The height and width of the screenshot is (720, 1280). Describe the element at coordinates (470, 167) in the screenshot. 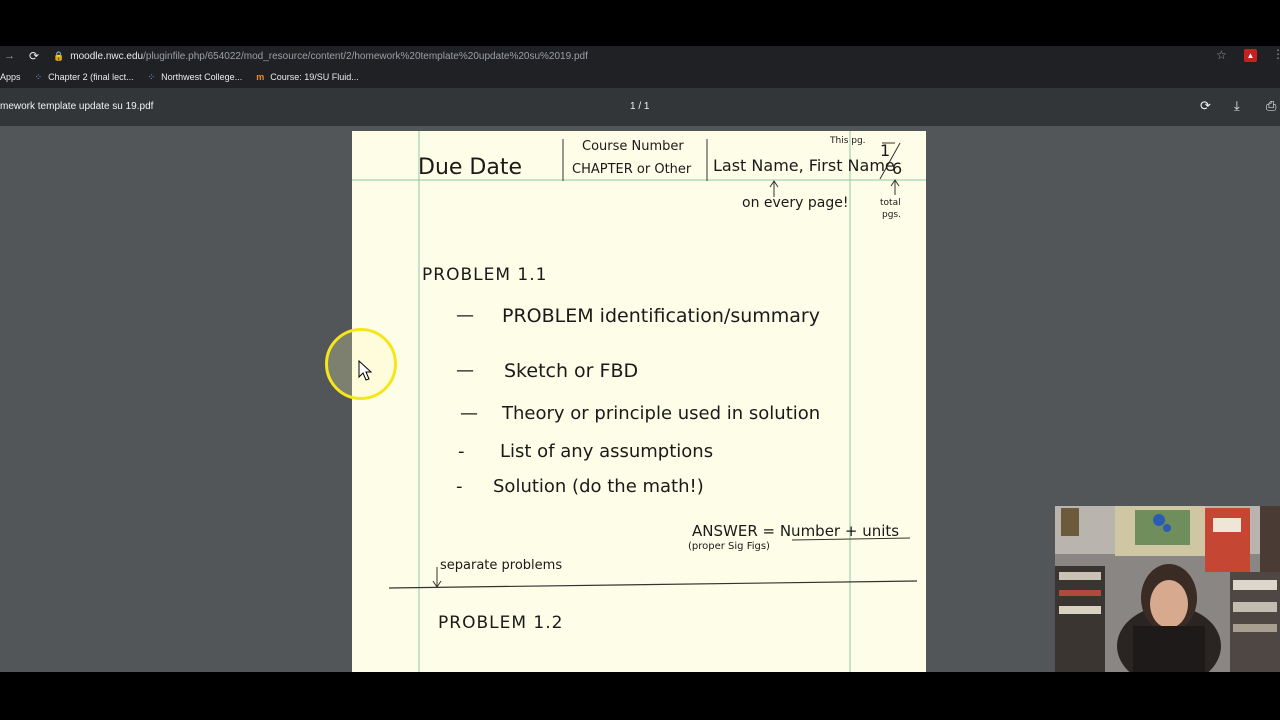

I see `due-date-label: Due Date` at that location.